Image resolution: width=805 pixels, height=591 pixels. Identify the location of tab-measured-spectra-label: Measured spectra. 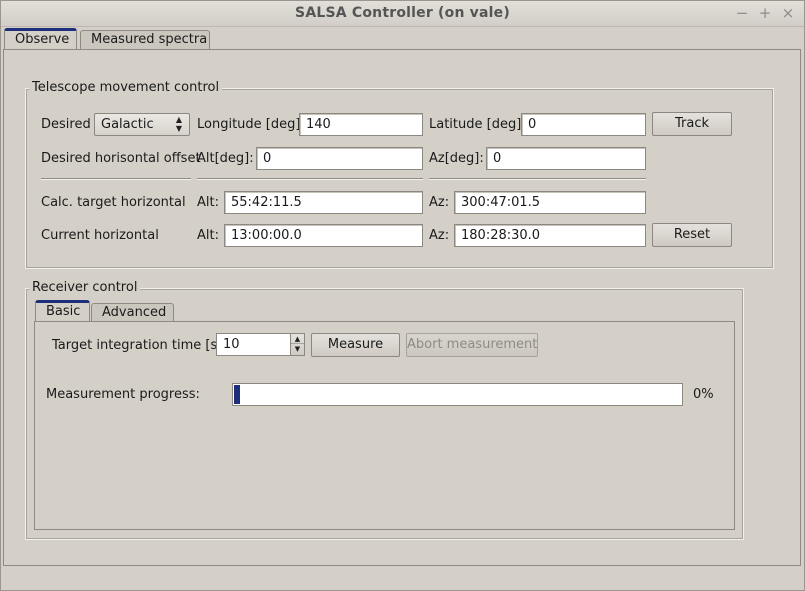
(149, 39).